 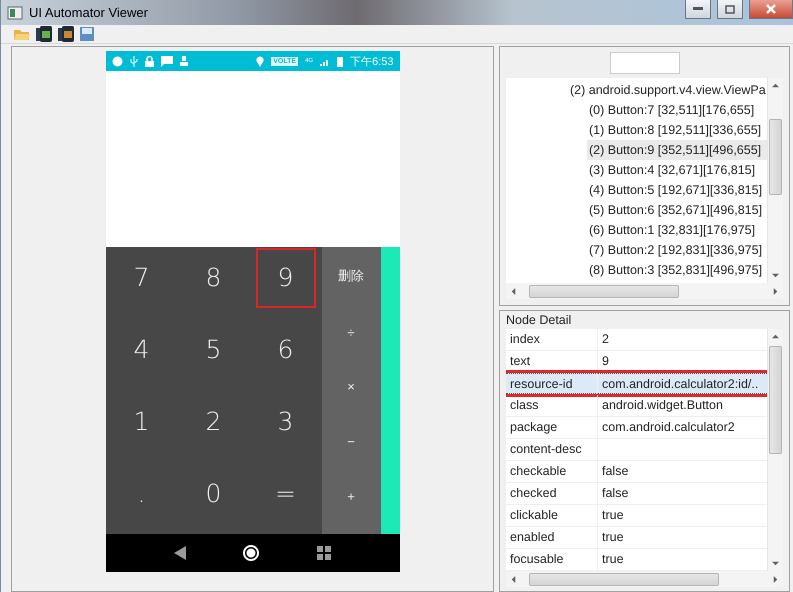 What do you see at coordinates (87, 34) in the screenshot?
I see `save-icon` at bounding box center [87, 34].